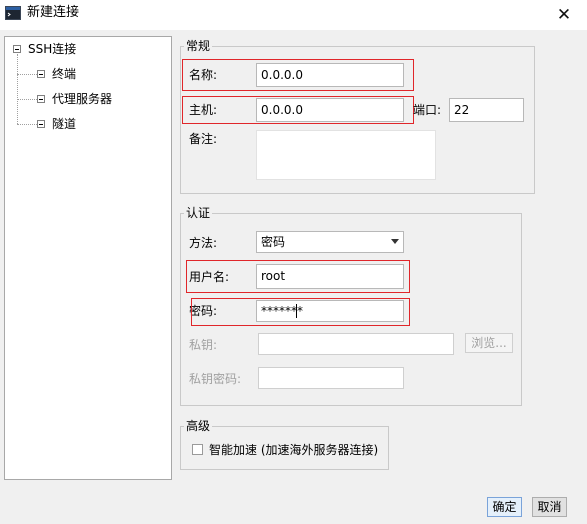 This screenshot has width=587, height=524. What do you see at coordinates (215, 379) in the screenshot?
I see `key-password-label: 私钥密码:` at bounding box center [215, 379].